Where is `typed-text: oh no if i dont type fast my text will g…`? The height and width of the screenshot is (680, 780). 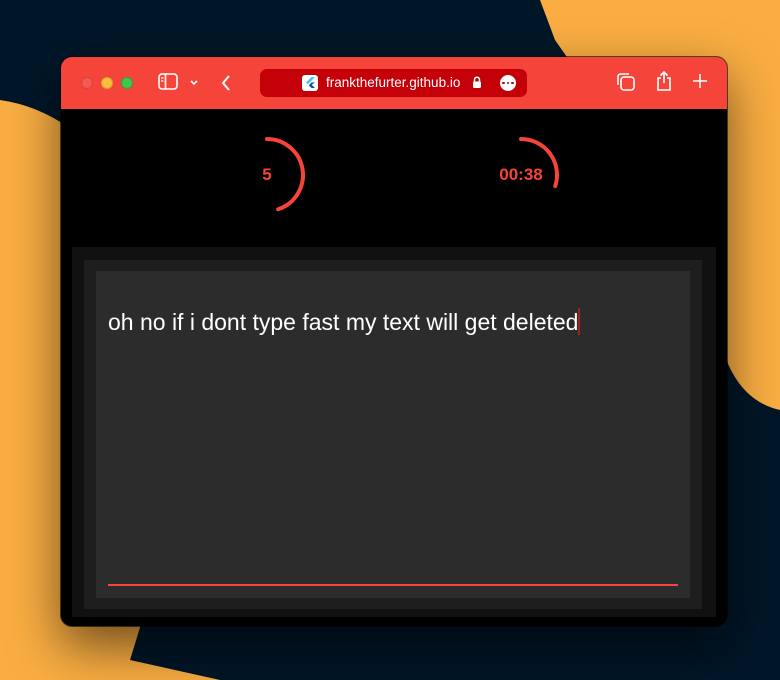 typed-text: oh no if i dont type fast my text will g… is located at coordinates (344, 321).